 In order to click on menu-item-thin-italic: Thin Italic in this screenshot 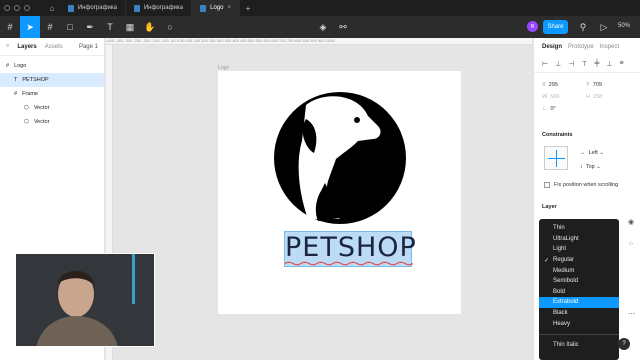, I will do `click(579, 345)`.